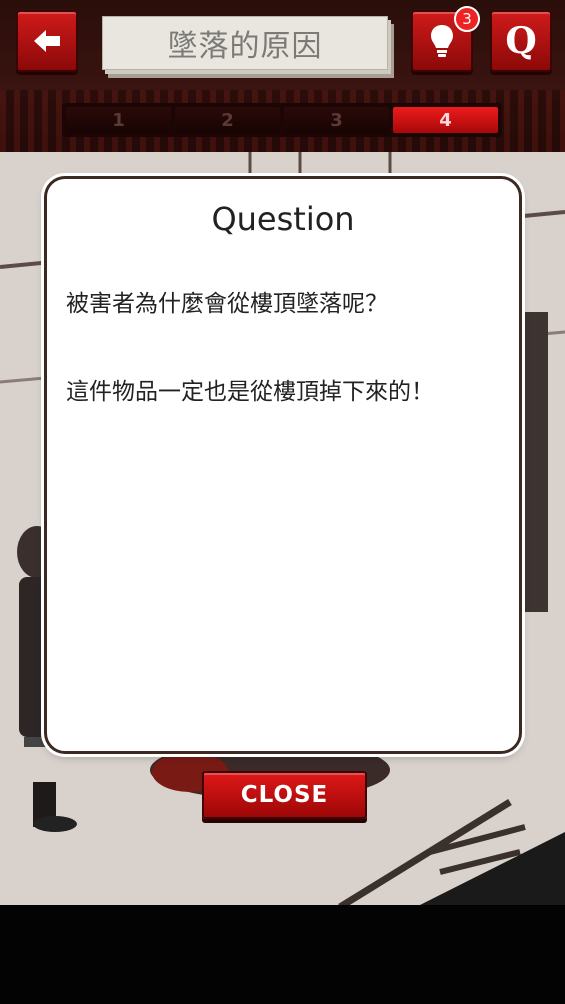 Image resolution: width=565 pixels, height=1004 pixels. I want to click on tab-1: 1, so click(118, 120).